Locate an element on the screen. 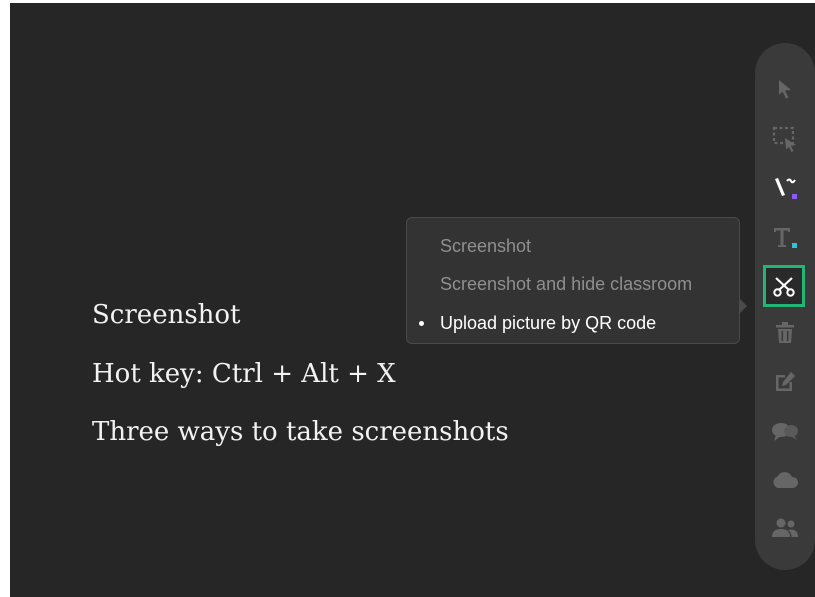  menu-item-label: Screenshot is located at coordinates (486, 245).